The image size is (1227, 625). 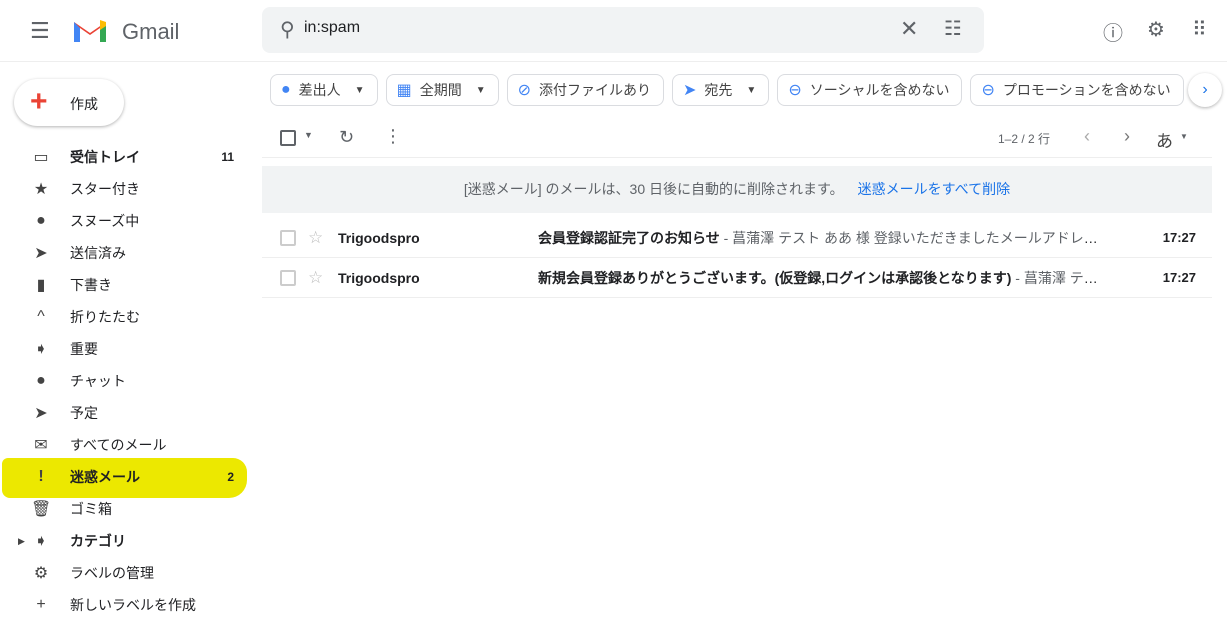 What do you see at coordinates (125, 509) in the screenshot?
I see `sidebar-item: 🗑 ゴミ箱` at bounding box center [125, 509].